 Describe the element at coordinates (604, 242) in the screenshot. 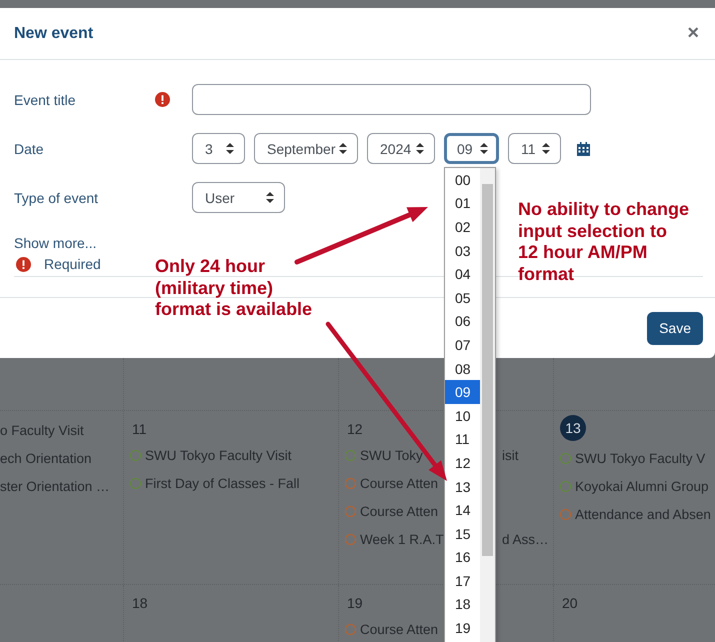

I see `annotation-text: No ability to change input selection to 12 hour AM/PM format` at that location.